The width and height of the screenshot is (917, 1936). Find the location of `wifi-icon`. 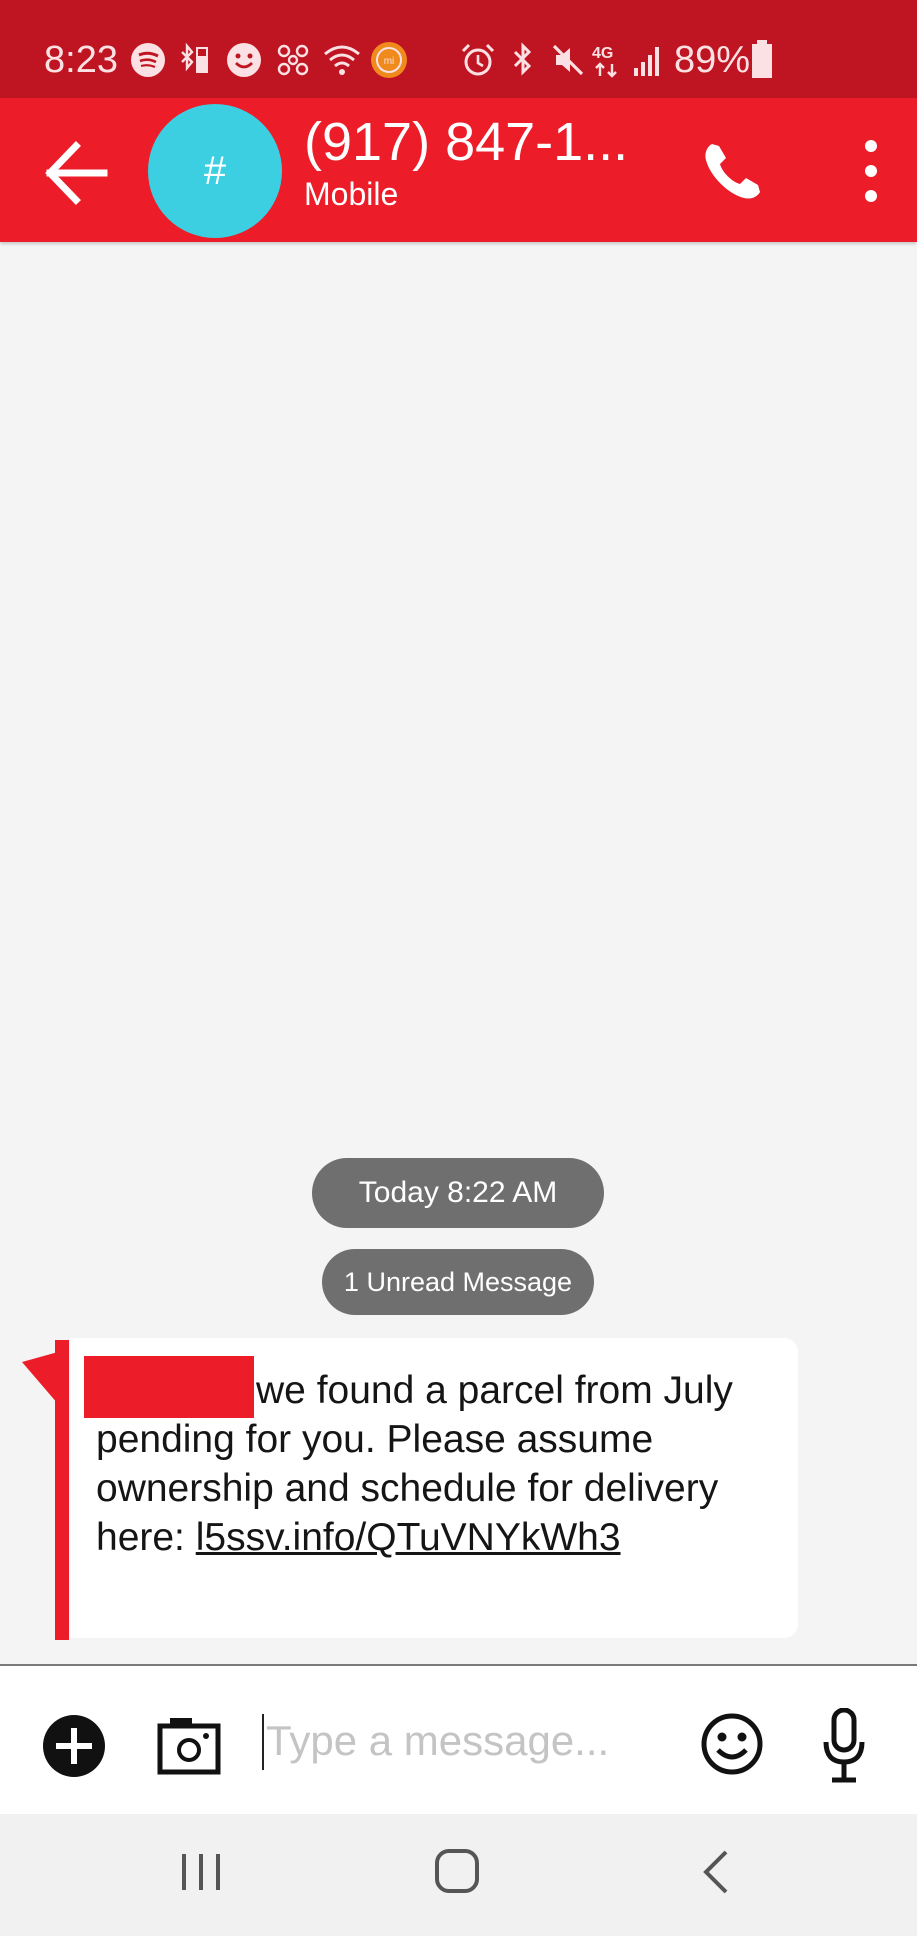

wifi-icon is located at coordinates (342, 60).